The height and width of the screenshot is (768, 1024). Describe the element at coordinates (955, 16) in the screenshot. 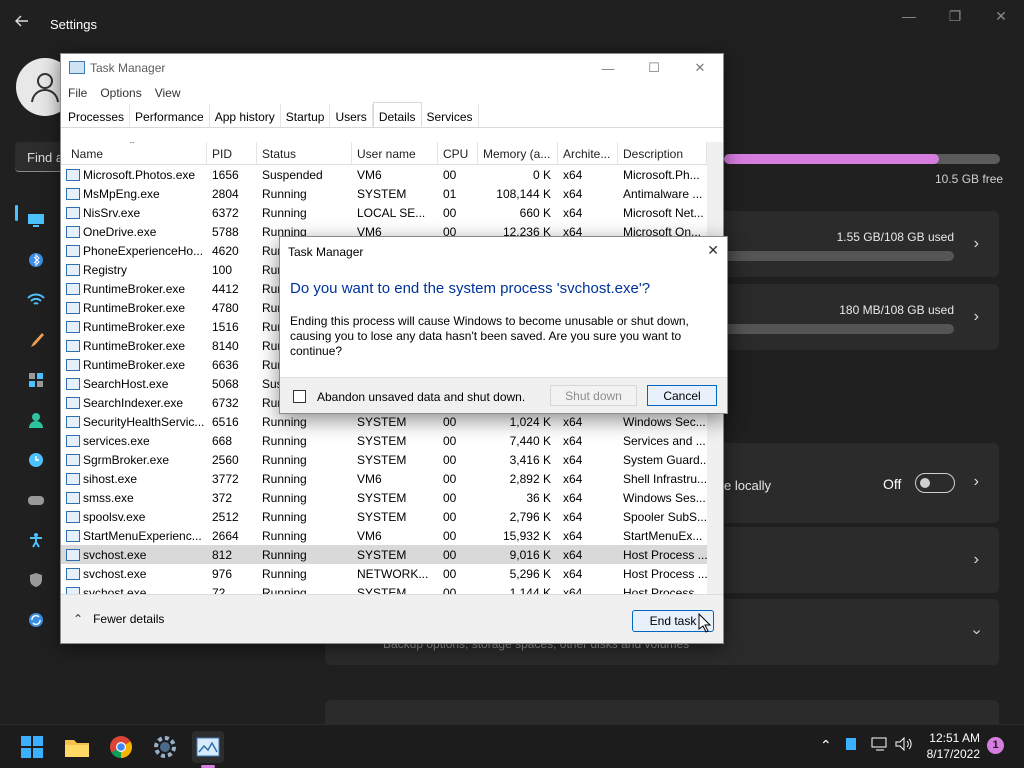

I see `restore-icon: ❐` at that location.